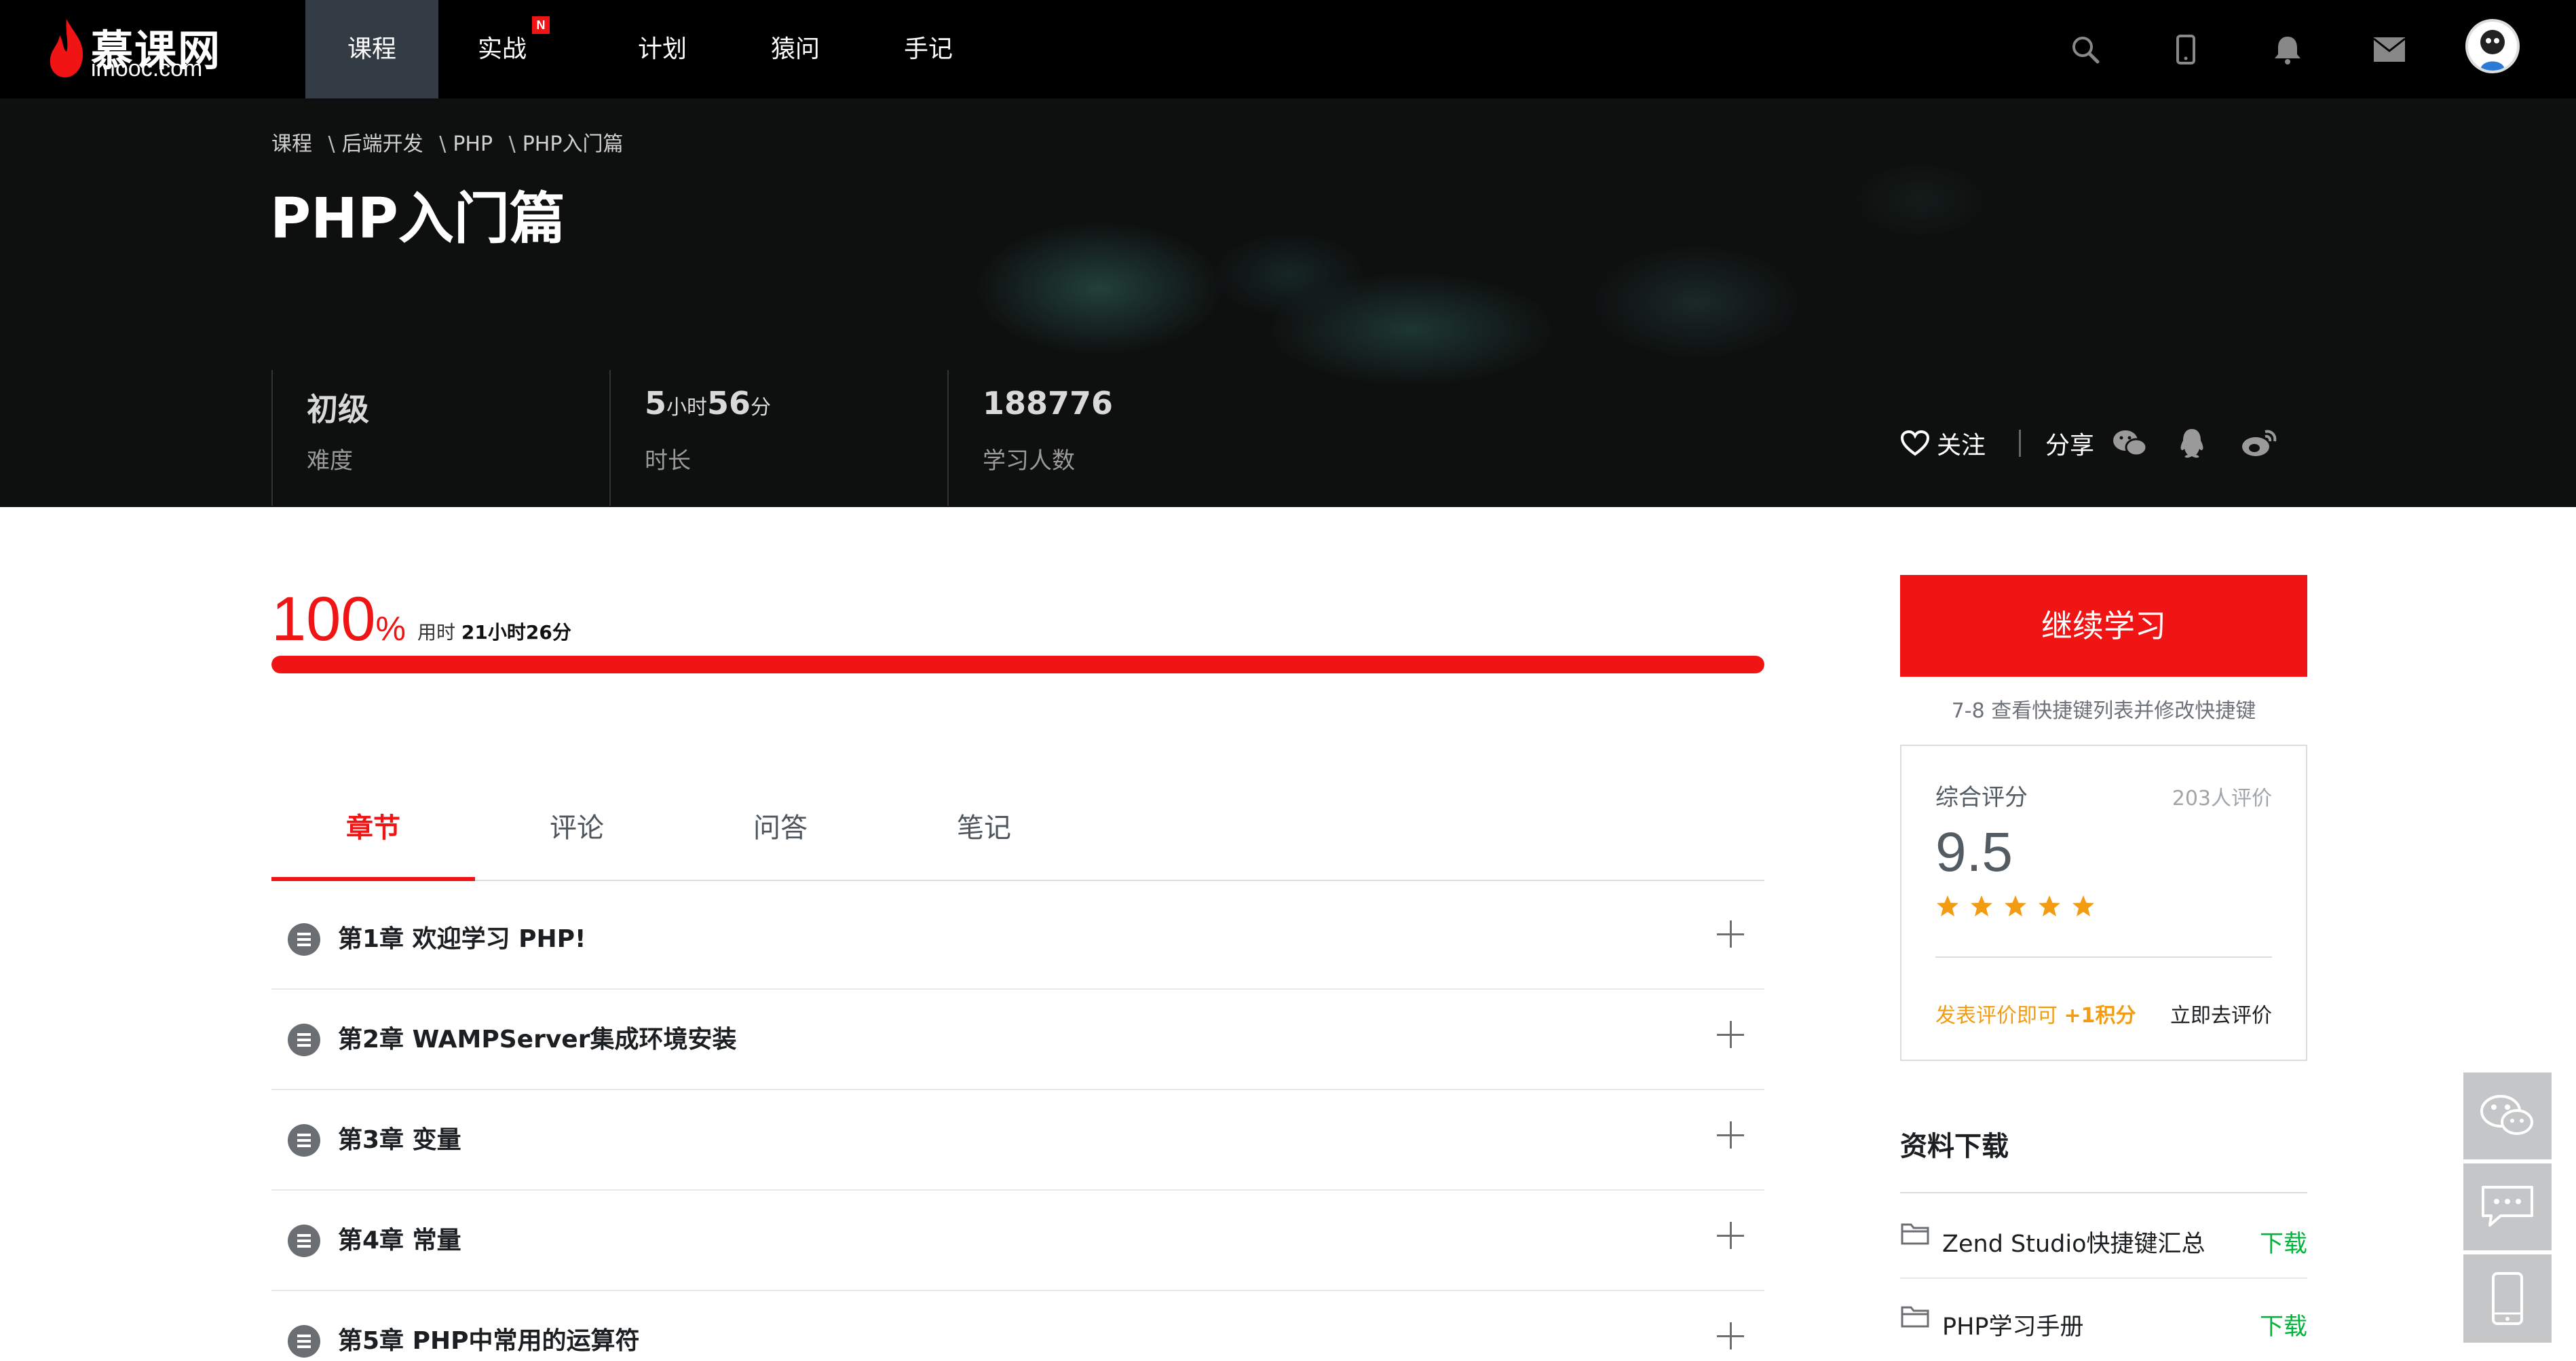 This screenshot has height=1361, width=2576. I want to click on chapter-row: 第2章 WAMPServer集成环境安装, so click(1018, 1040).